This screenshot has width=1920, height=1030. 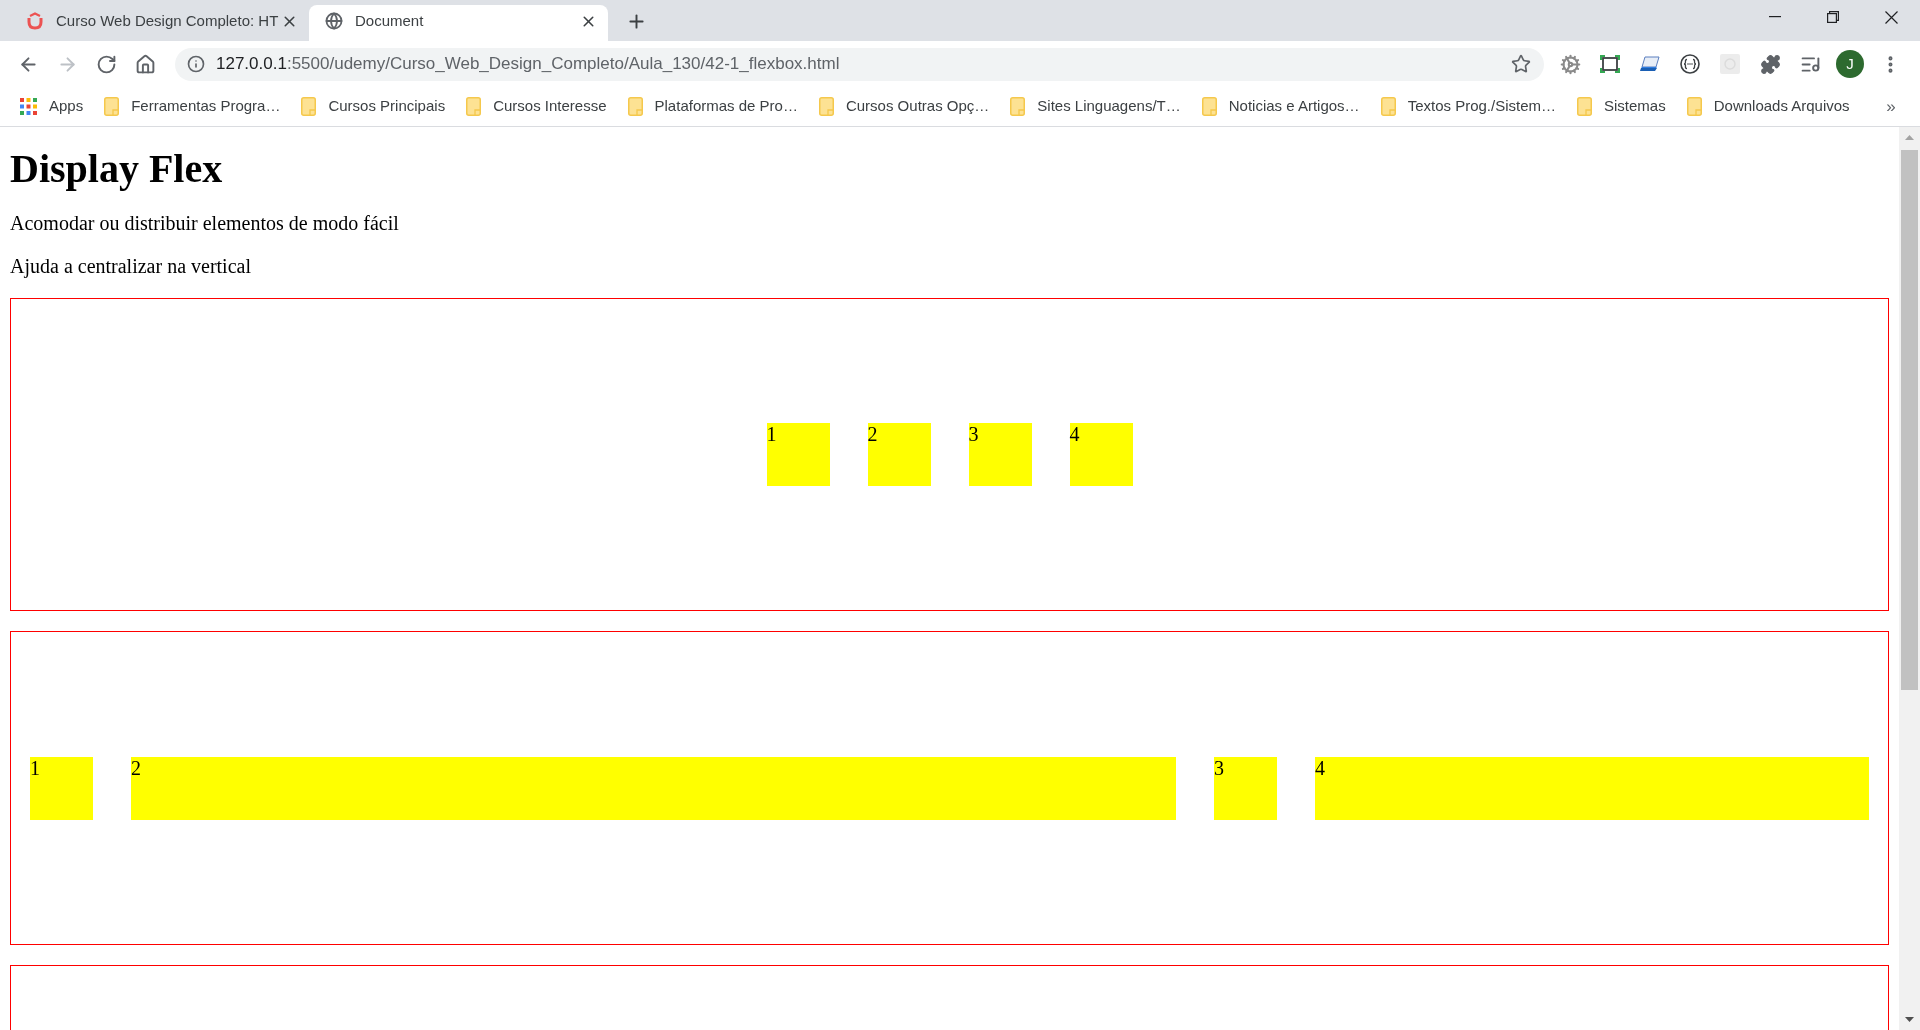 I want to click on device-icon, so click(x=1650, y=64).